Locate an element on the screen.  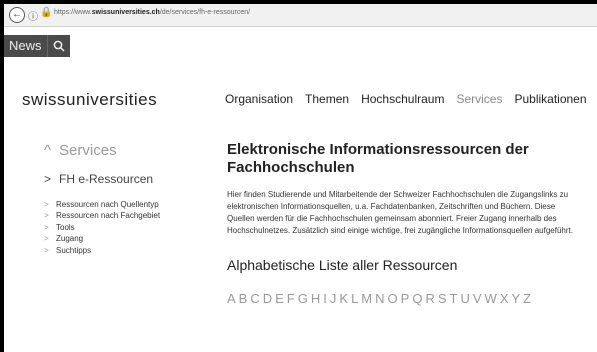
sidebar-subitem-label: Ressourcen nach Fachgebiet is located at coordinates (108, 216).